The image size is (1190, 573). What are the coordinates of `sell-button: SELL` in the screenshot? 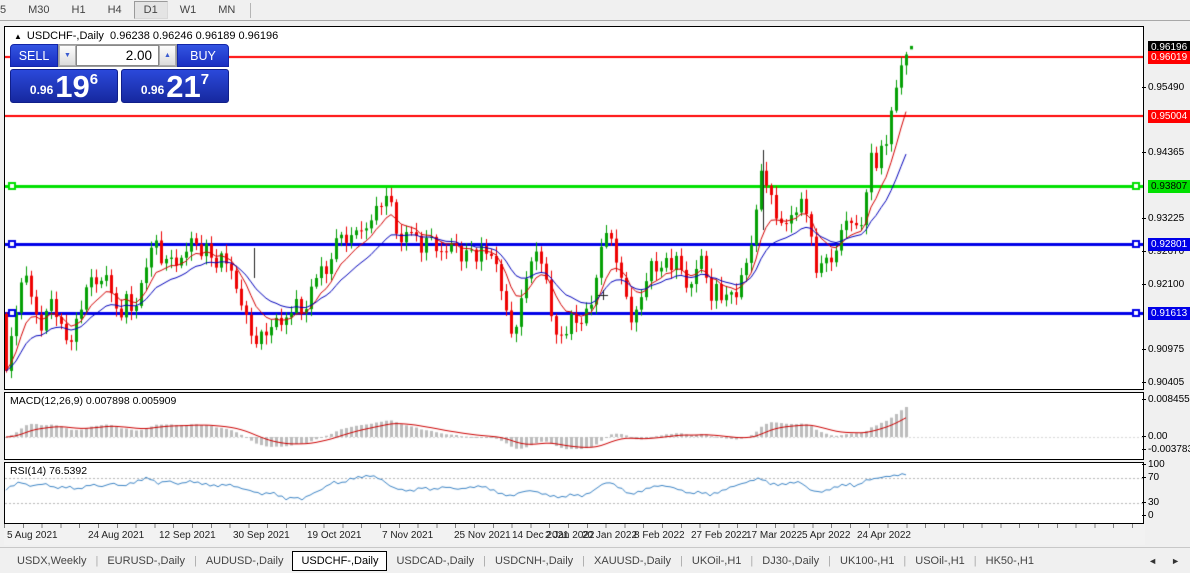 It's located at (34, 55).